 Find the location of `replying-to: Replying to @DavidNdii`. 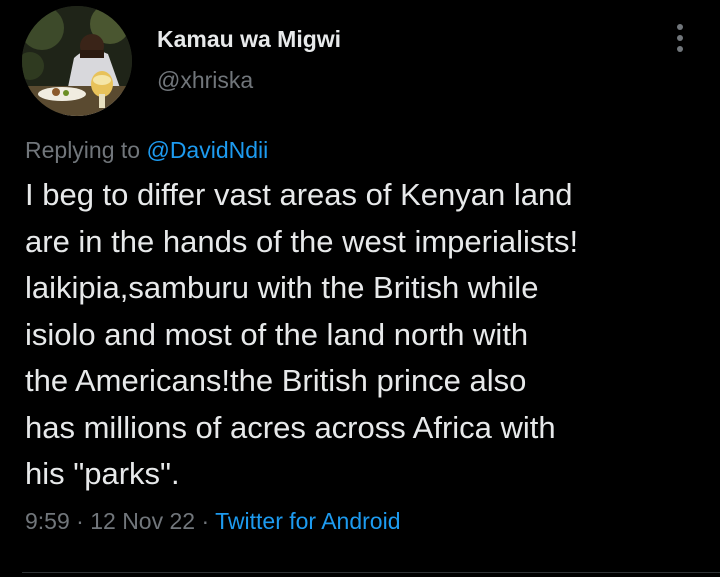

replying-to: Replying to @DavidNdii is located at coordinates (146, 150).